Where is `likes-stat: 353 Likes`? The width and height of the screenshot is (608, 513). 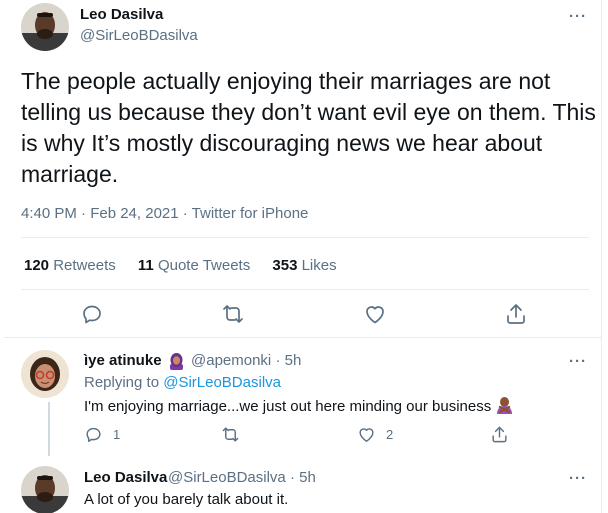 likes-stat: 353 Likes is located at coordinates (304, 265).